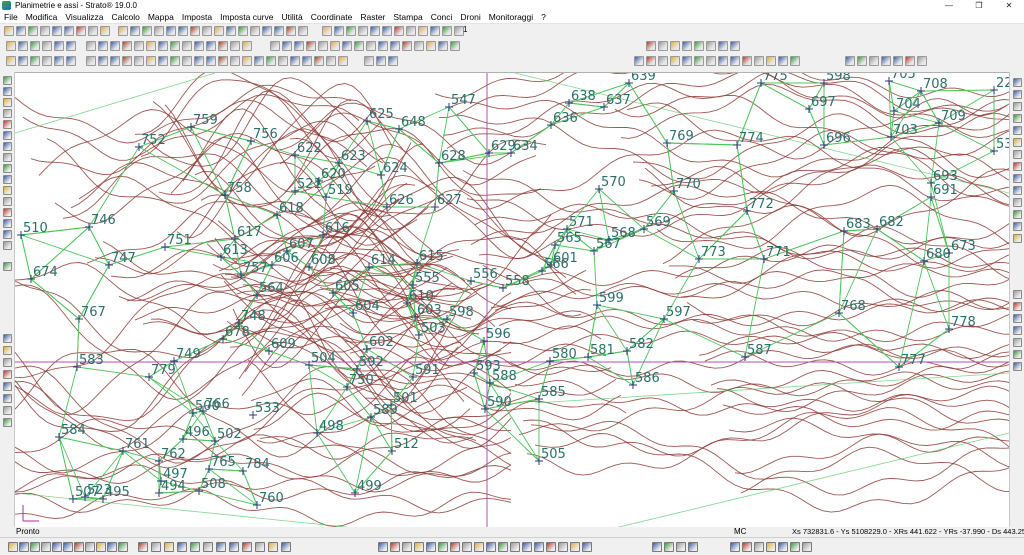 This screenshot has width=1024, height=555. Describe the element at coordinates (511, 17) in the screenshot. I see `menu-monitoraggi: Monitoraggi` at that location.